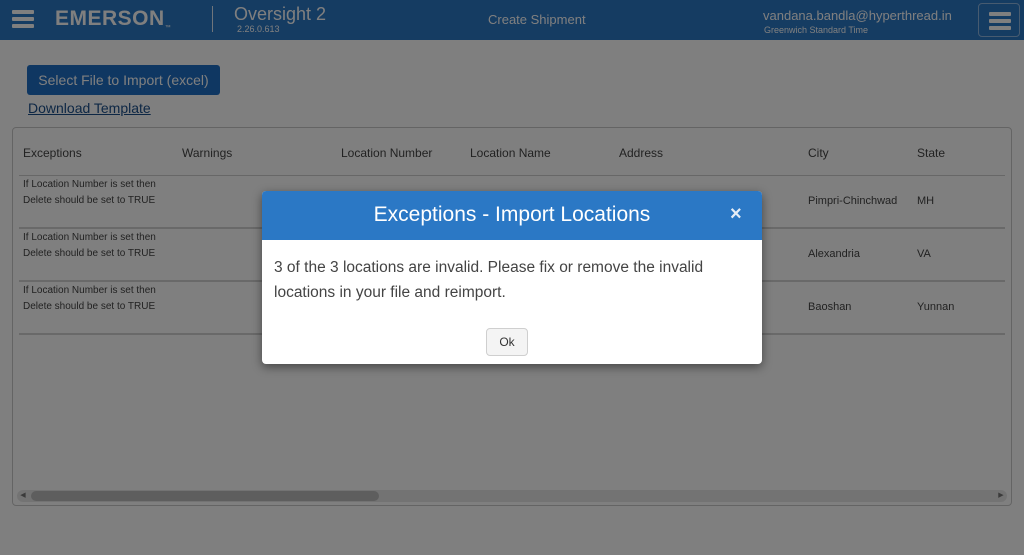  What do you see at coordinates (507, 342) in the screenshot?
I see `ok-button: Ok` at bounding box center [507, 342].